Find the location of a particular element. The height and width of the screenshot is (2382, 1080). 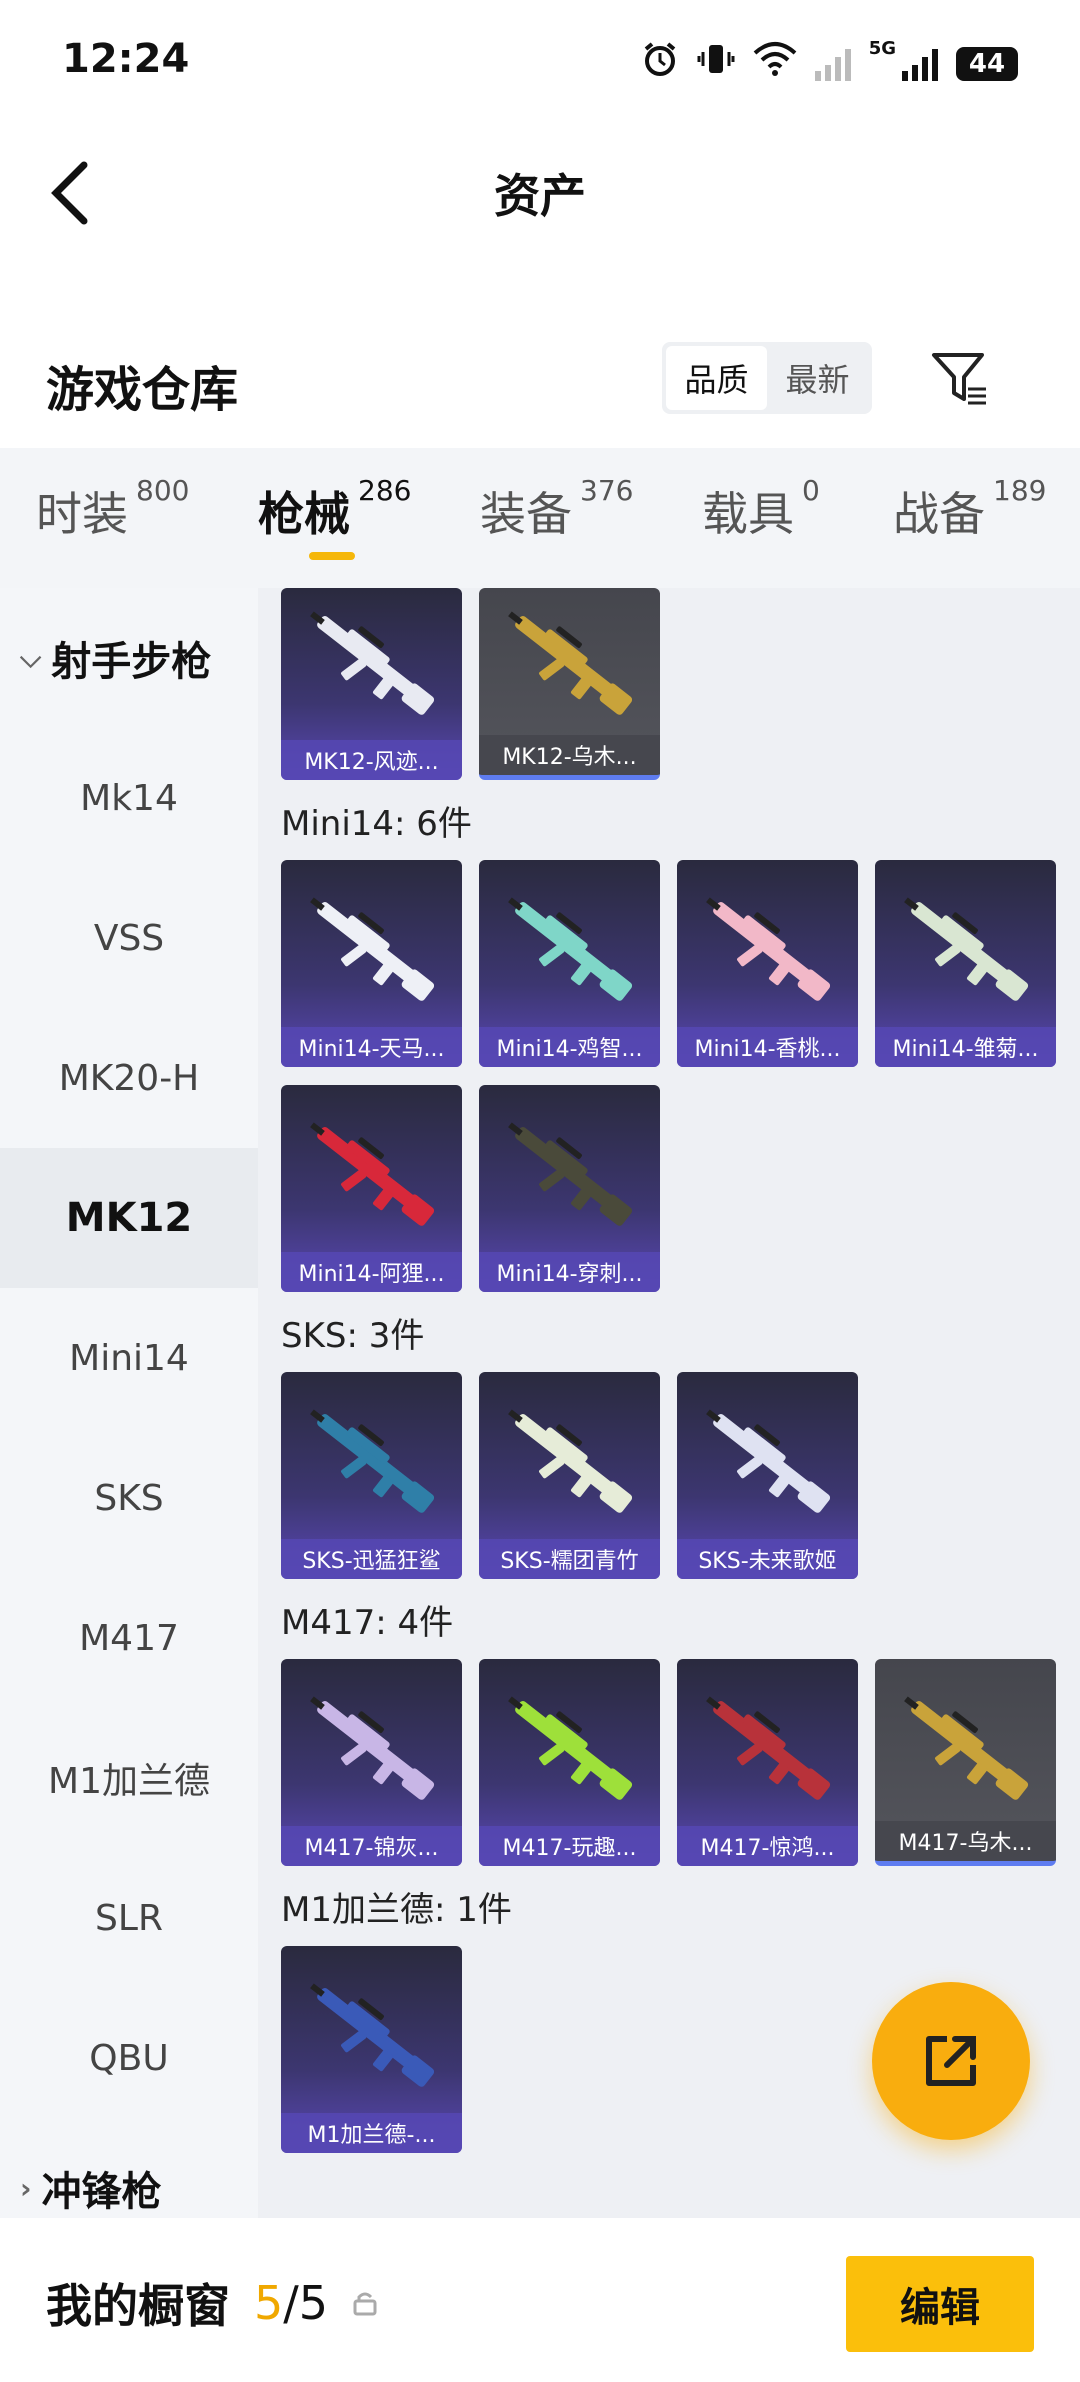

tab-label: 载具 is located at coordinates (748, 514).